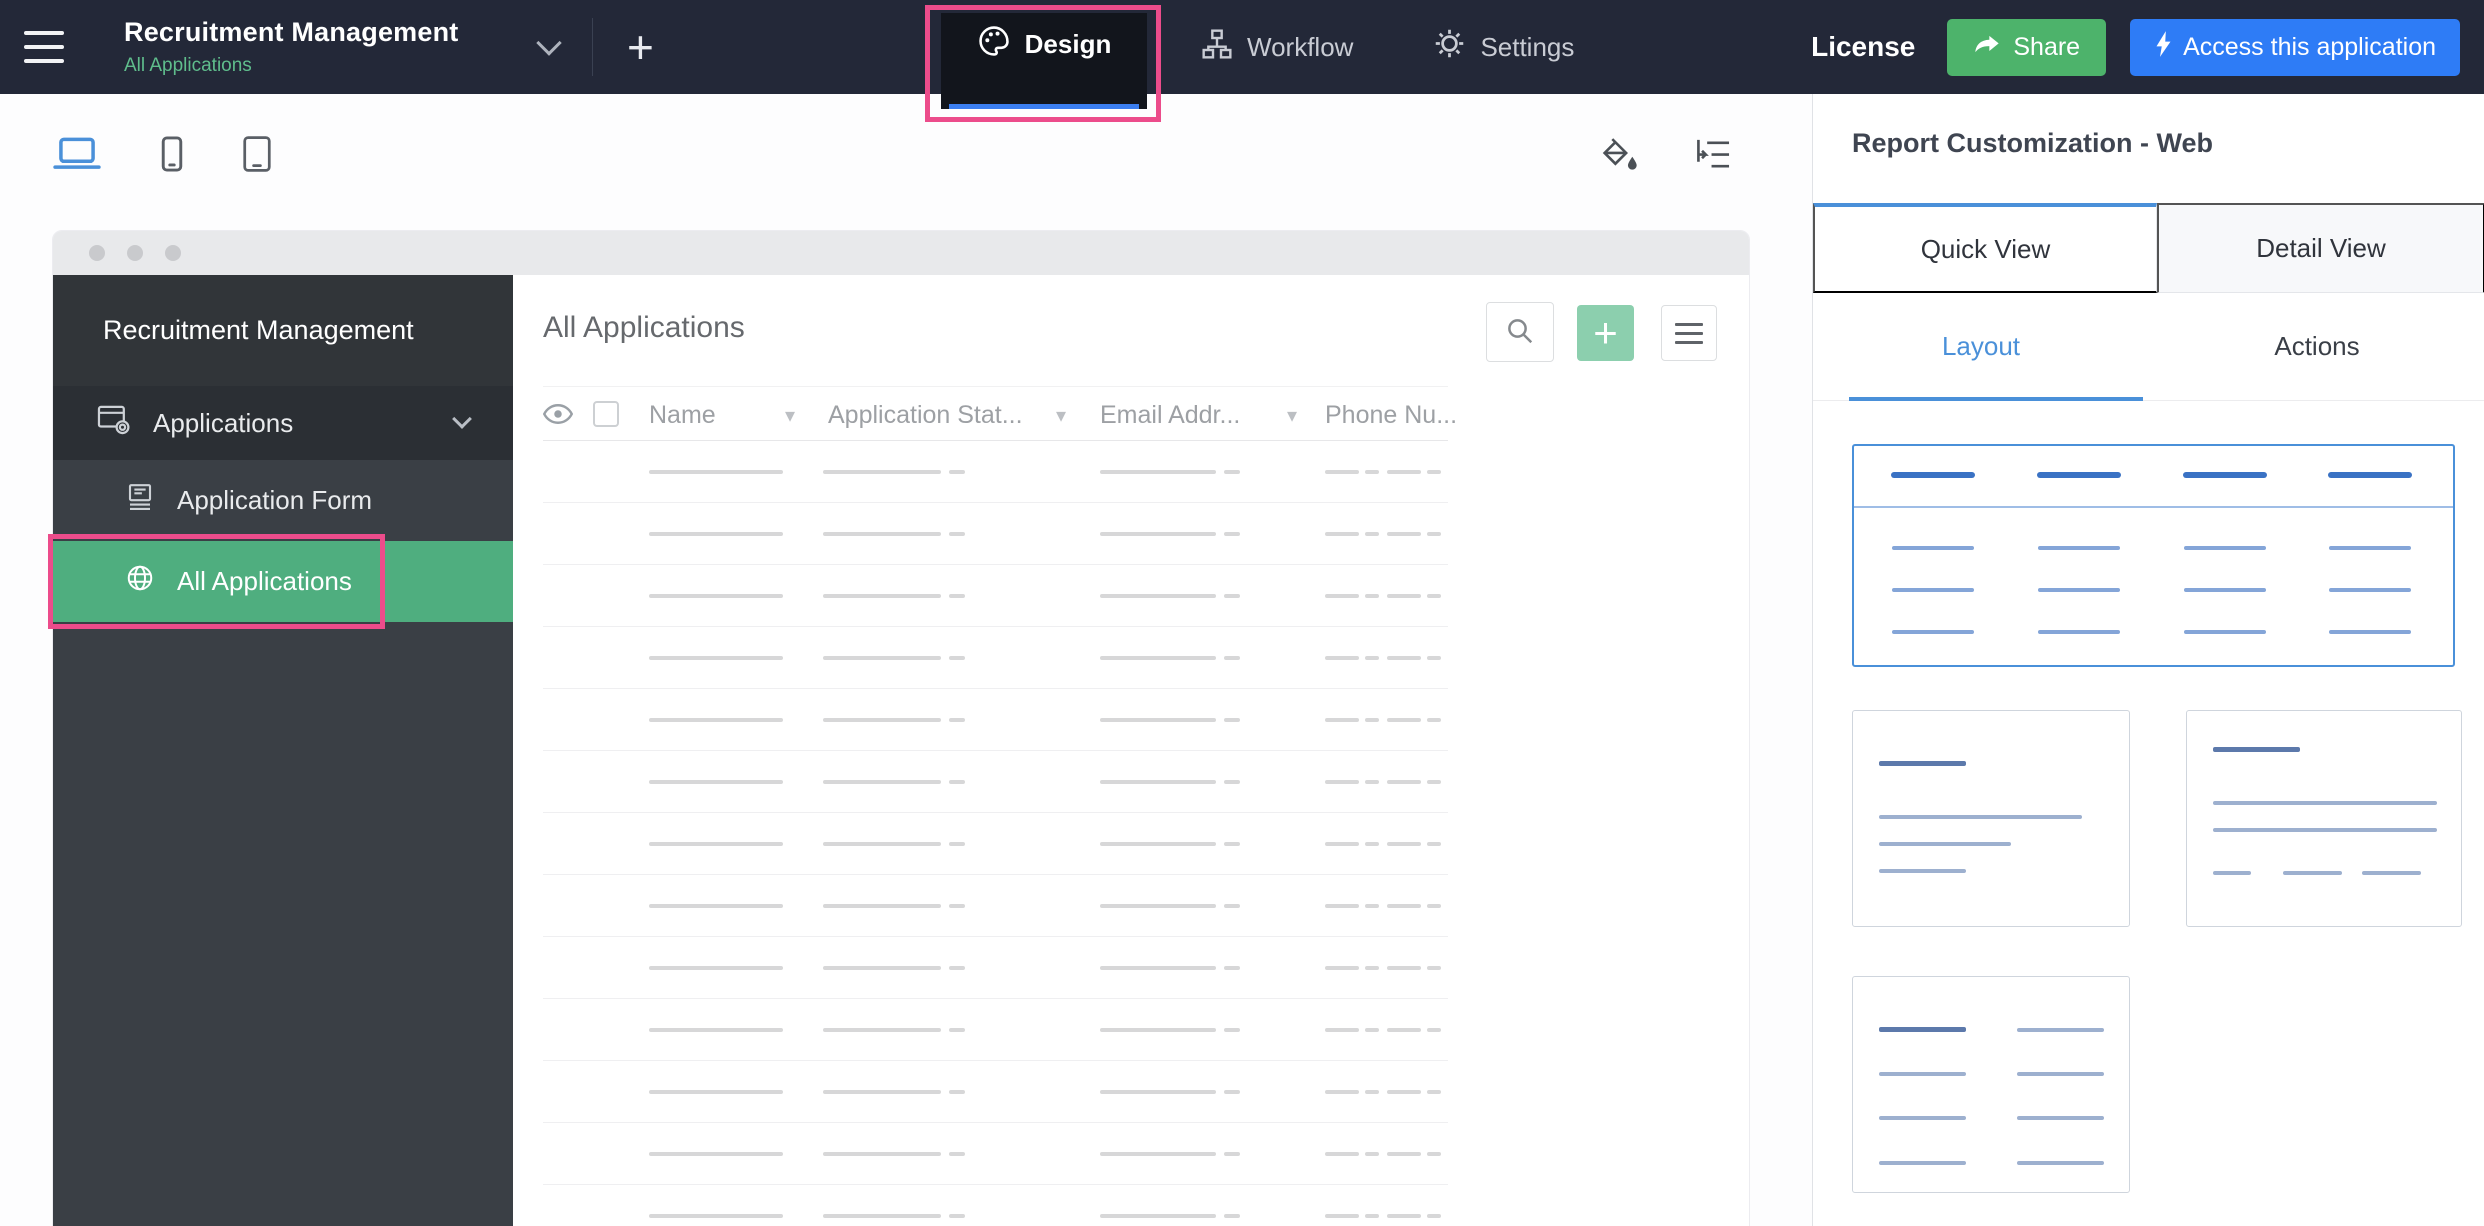 The image size is (2484, 1226). What do you see at coordinates (1991, 818) in the screenshot?
I see `layout-option-card-list` at bounding box center [1991, 818].